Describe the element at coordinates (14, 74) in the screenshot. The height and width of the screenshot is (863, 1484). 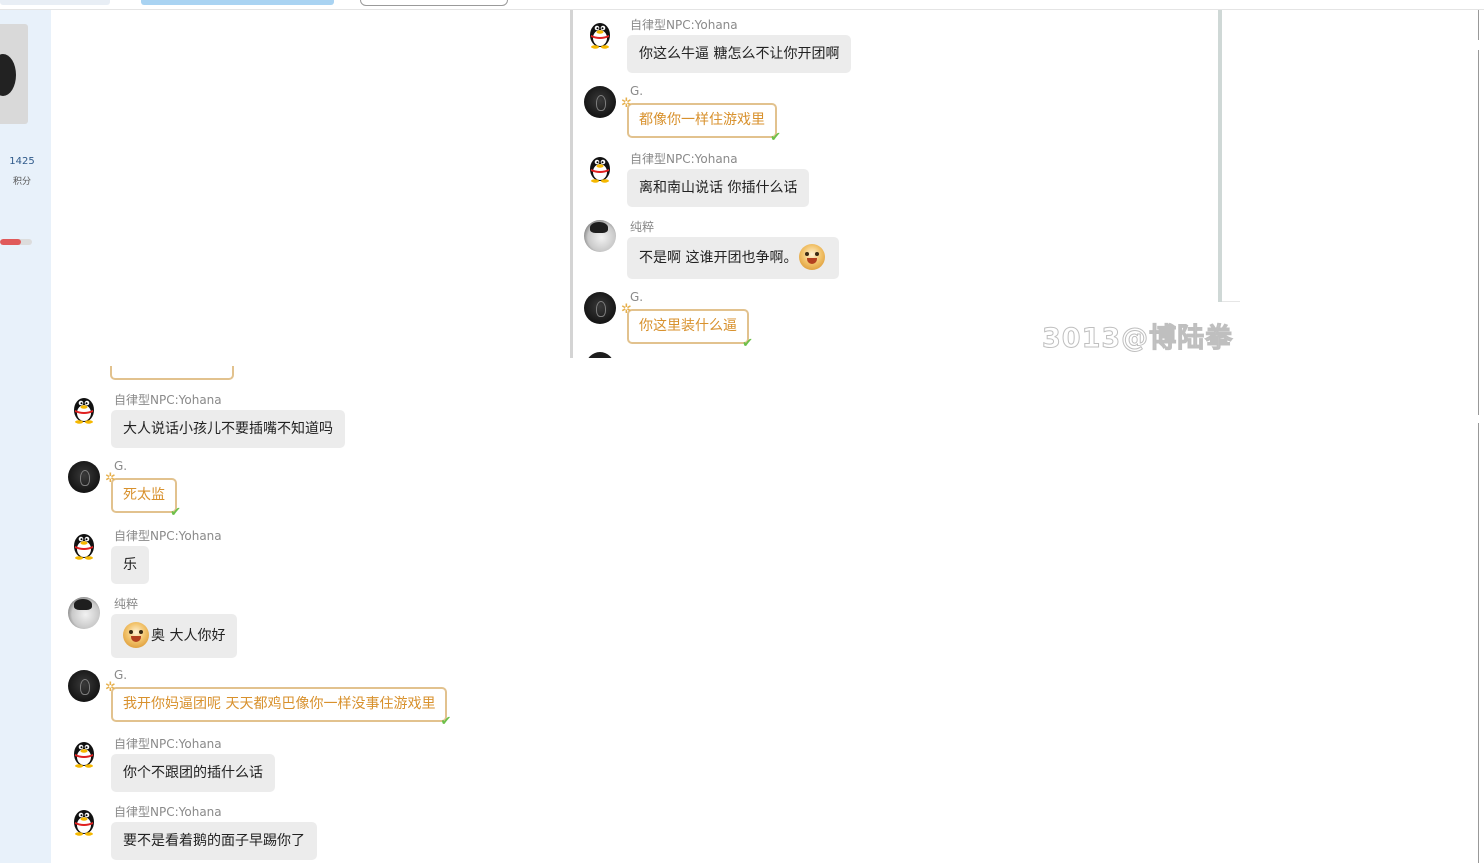
I see `profile-avatar` at that location.